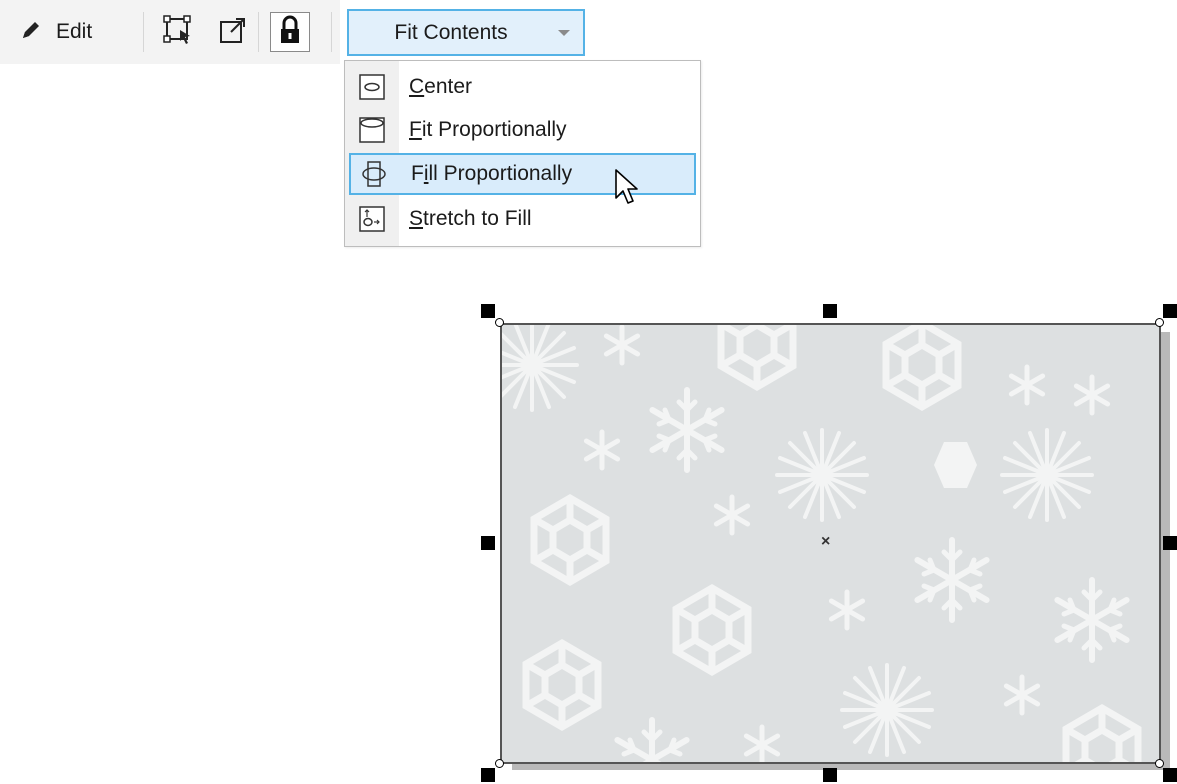  I want to click on center-icon, so click(372, 87).